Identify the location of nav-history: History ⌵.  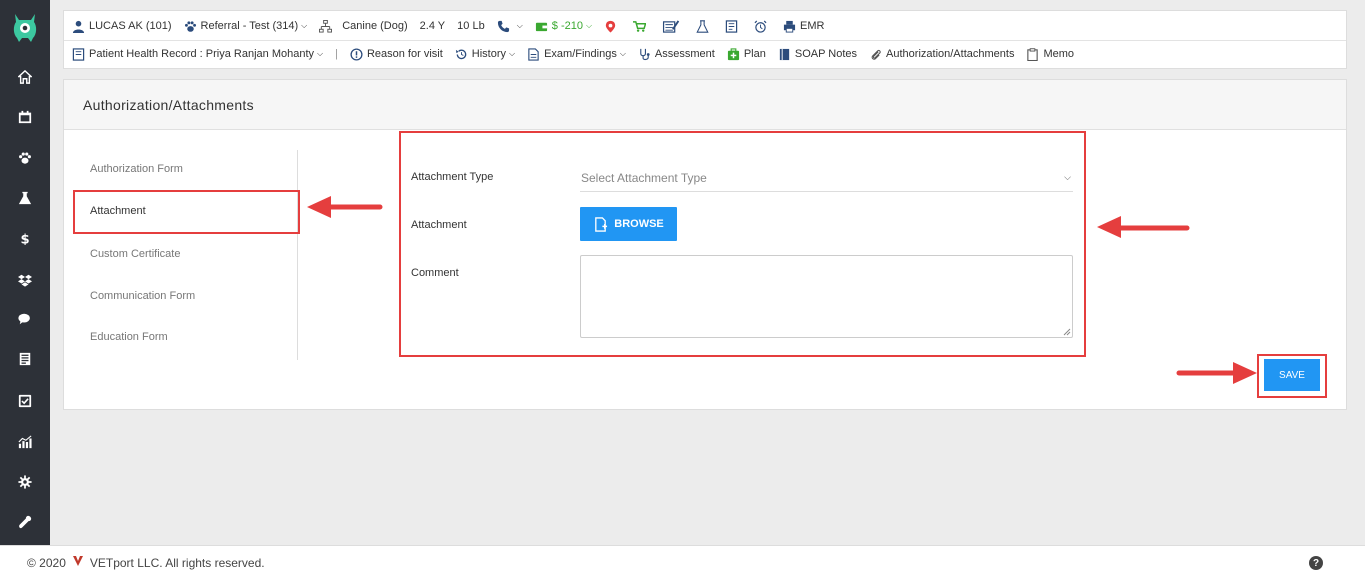
(485, 54).